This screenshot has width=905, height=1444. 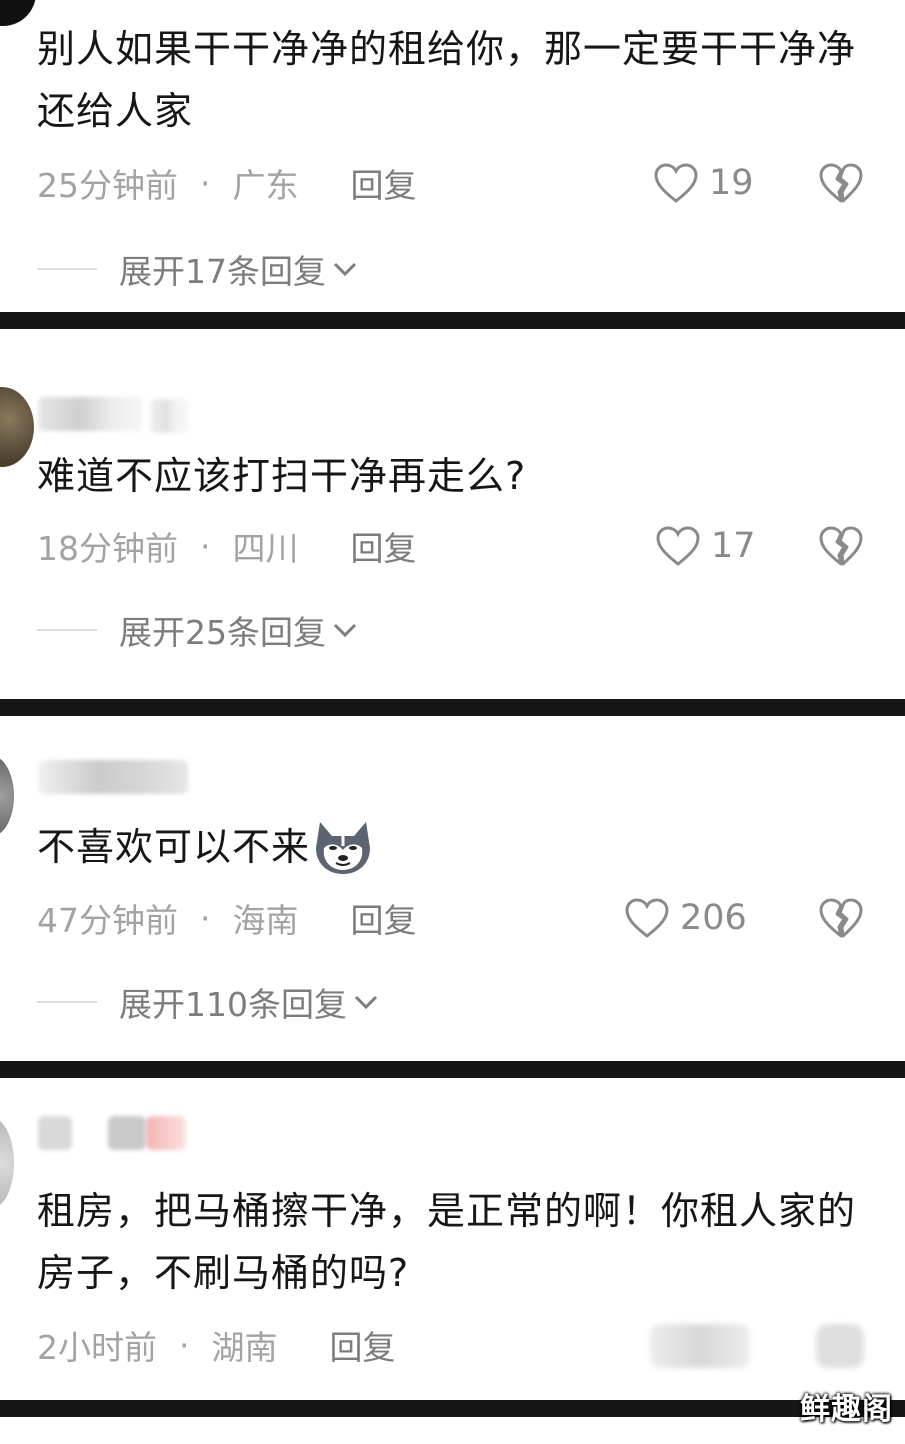 I want to click on comment-text-content: 不喜欢可以不来, so click(x=174, y=847).